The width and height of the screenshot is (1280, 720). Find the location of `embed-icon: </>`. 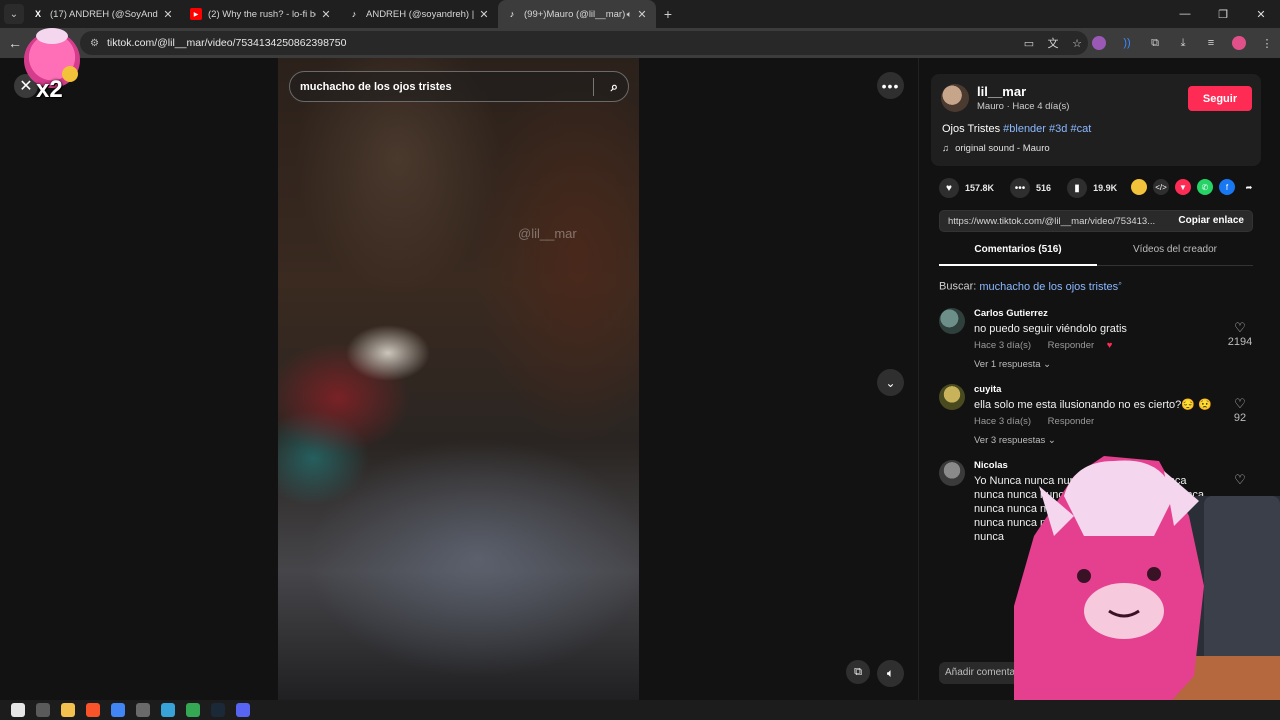

embed-icon: </> is located at coordinates (1161, 187).